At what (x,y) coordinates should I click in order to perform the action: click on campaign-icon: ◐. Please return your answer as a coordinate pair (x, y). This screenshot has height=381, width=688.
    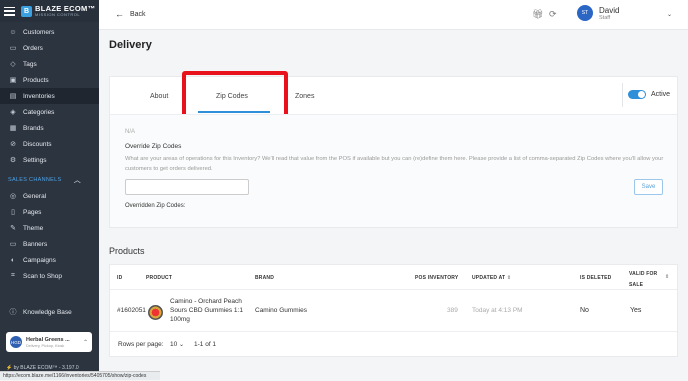
    Looking at the image, I should click on (13, 260).